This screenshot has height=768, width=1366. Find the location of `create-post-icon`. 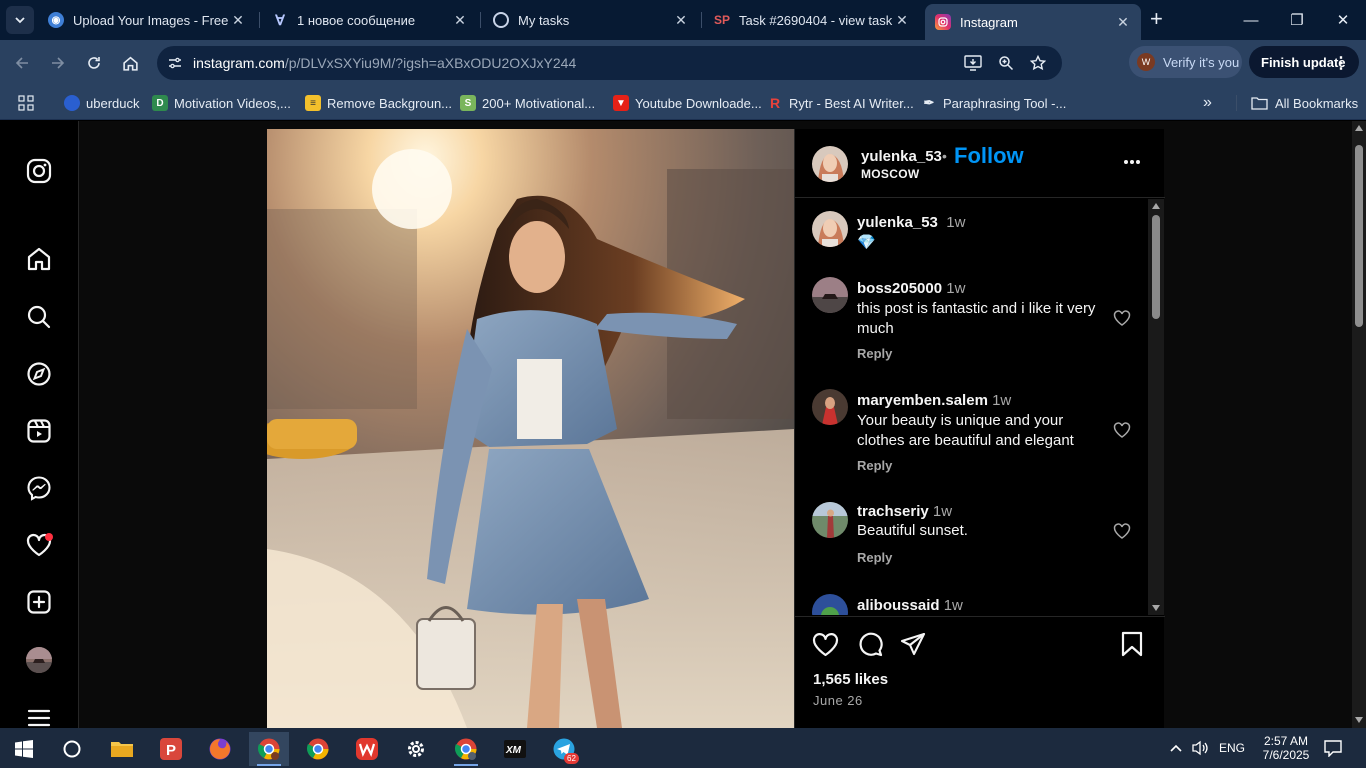

create-post-icon is located at coordinates (39, 602).